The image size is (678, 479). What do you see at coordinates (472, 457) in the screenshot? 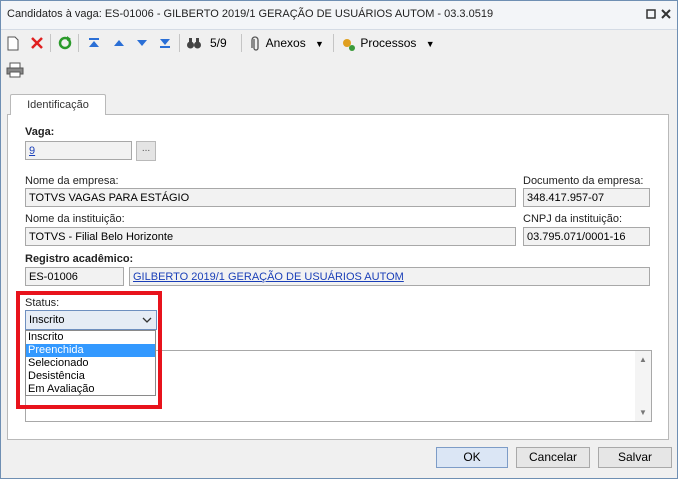
I see `ok-button: OK` at bounding box center [472, 457].